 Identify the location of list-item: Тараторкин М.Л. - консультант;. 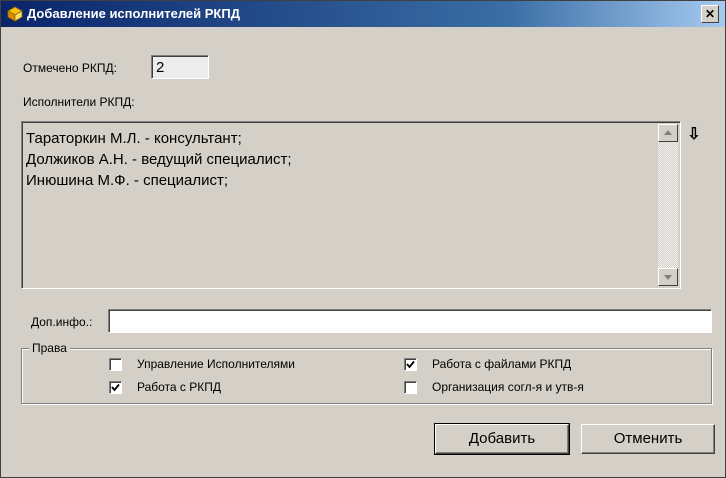
(159, 138).